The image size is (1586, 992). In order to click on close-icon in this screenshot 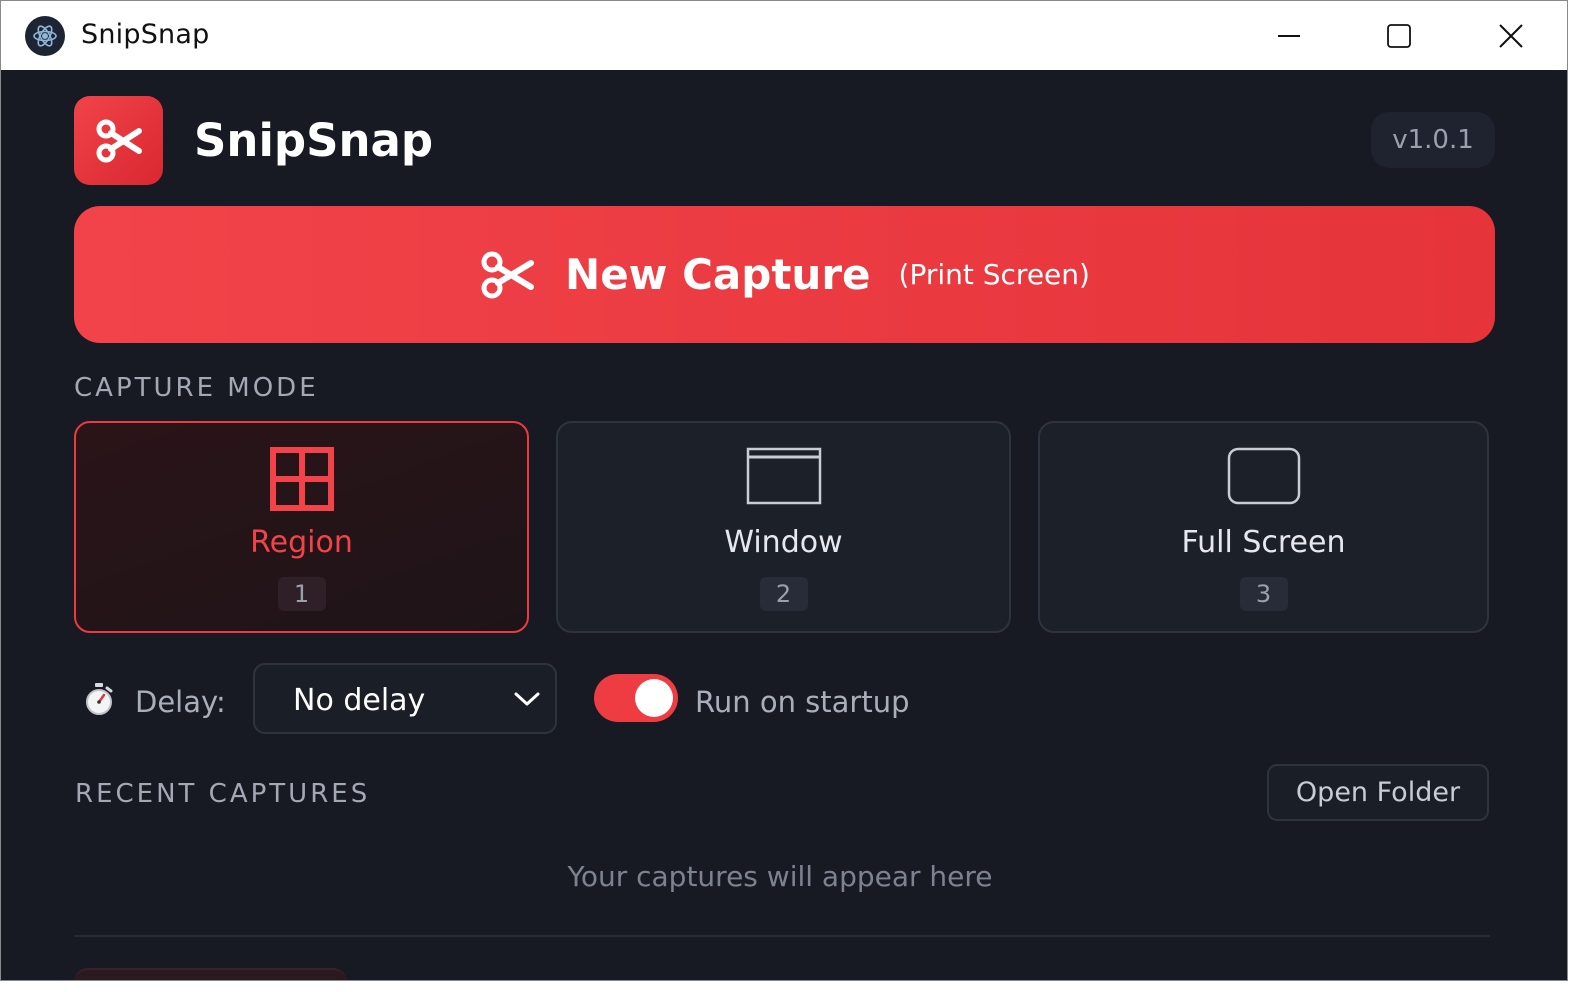, I will do `click(1511, 36)`.